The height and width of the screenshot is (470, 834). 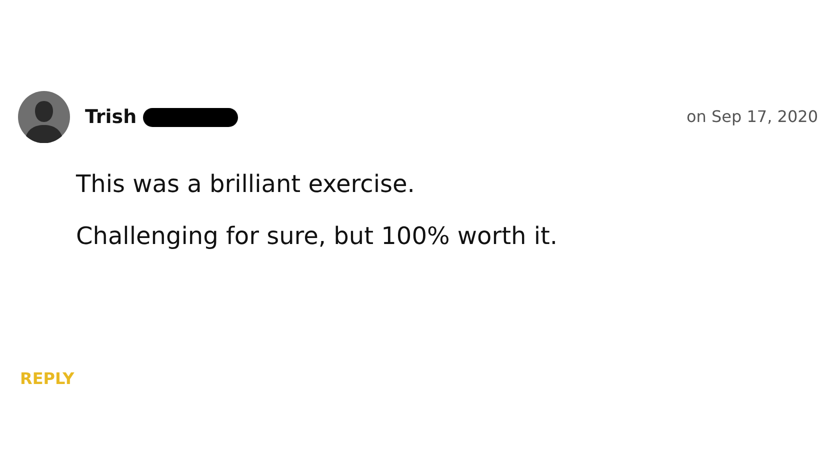 What do you see at coordinates (317, 236) in the screenshot?
I see `comment-text: Challenging for sure, but 100% worth it.` at bounding box center [317, 236].